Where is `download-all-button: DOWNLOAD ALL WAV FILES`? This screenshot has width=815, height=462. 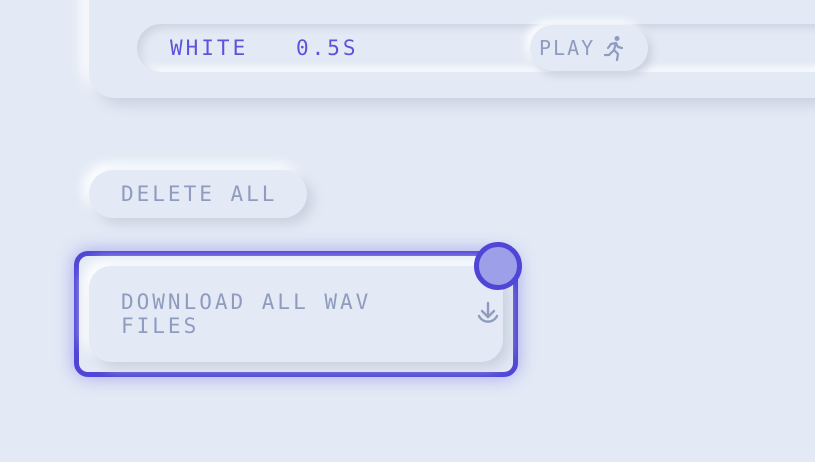 download-all-button: DOWNLOAD ALL WAV FILES is located at coordinates (296, 314).